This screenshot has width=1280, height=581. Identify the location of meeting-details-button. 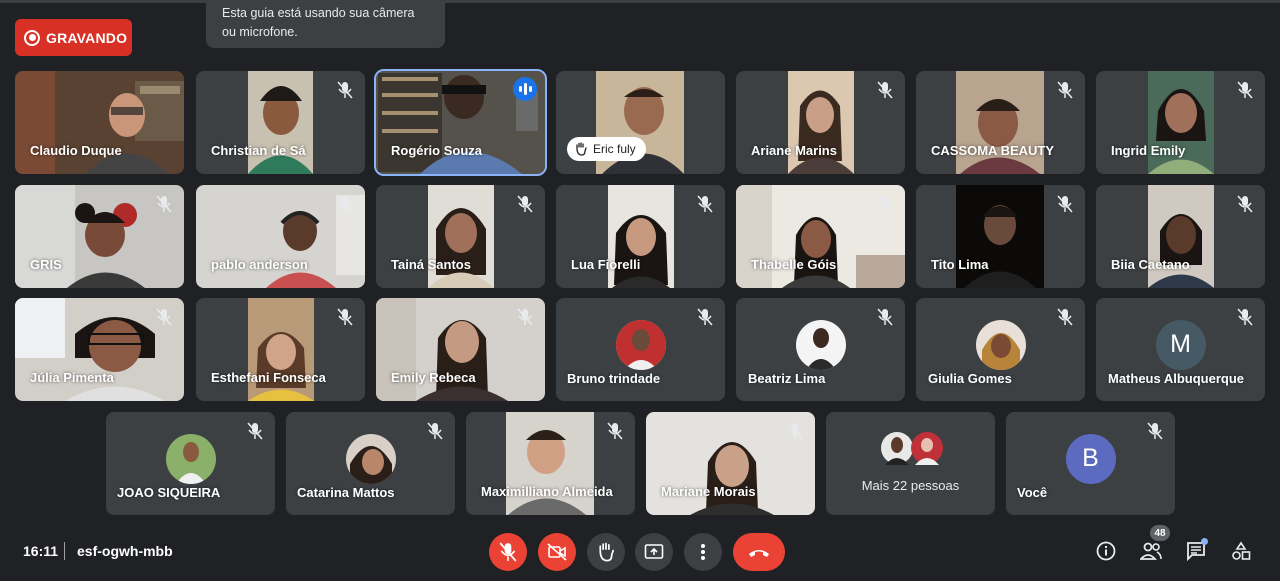
(1106, 551).